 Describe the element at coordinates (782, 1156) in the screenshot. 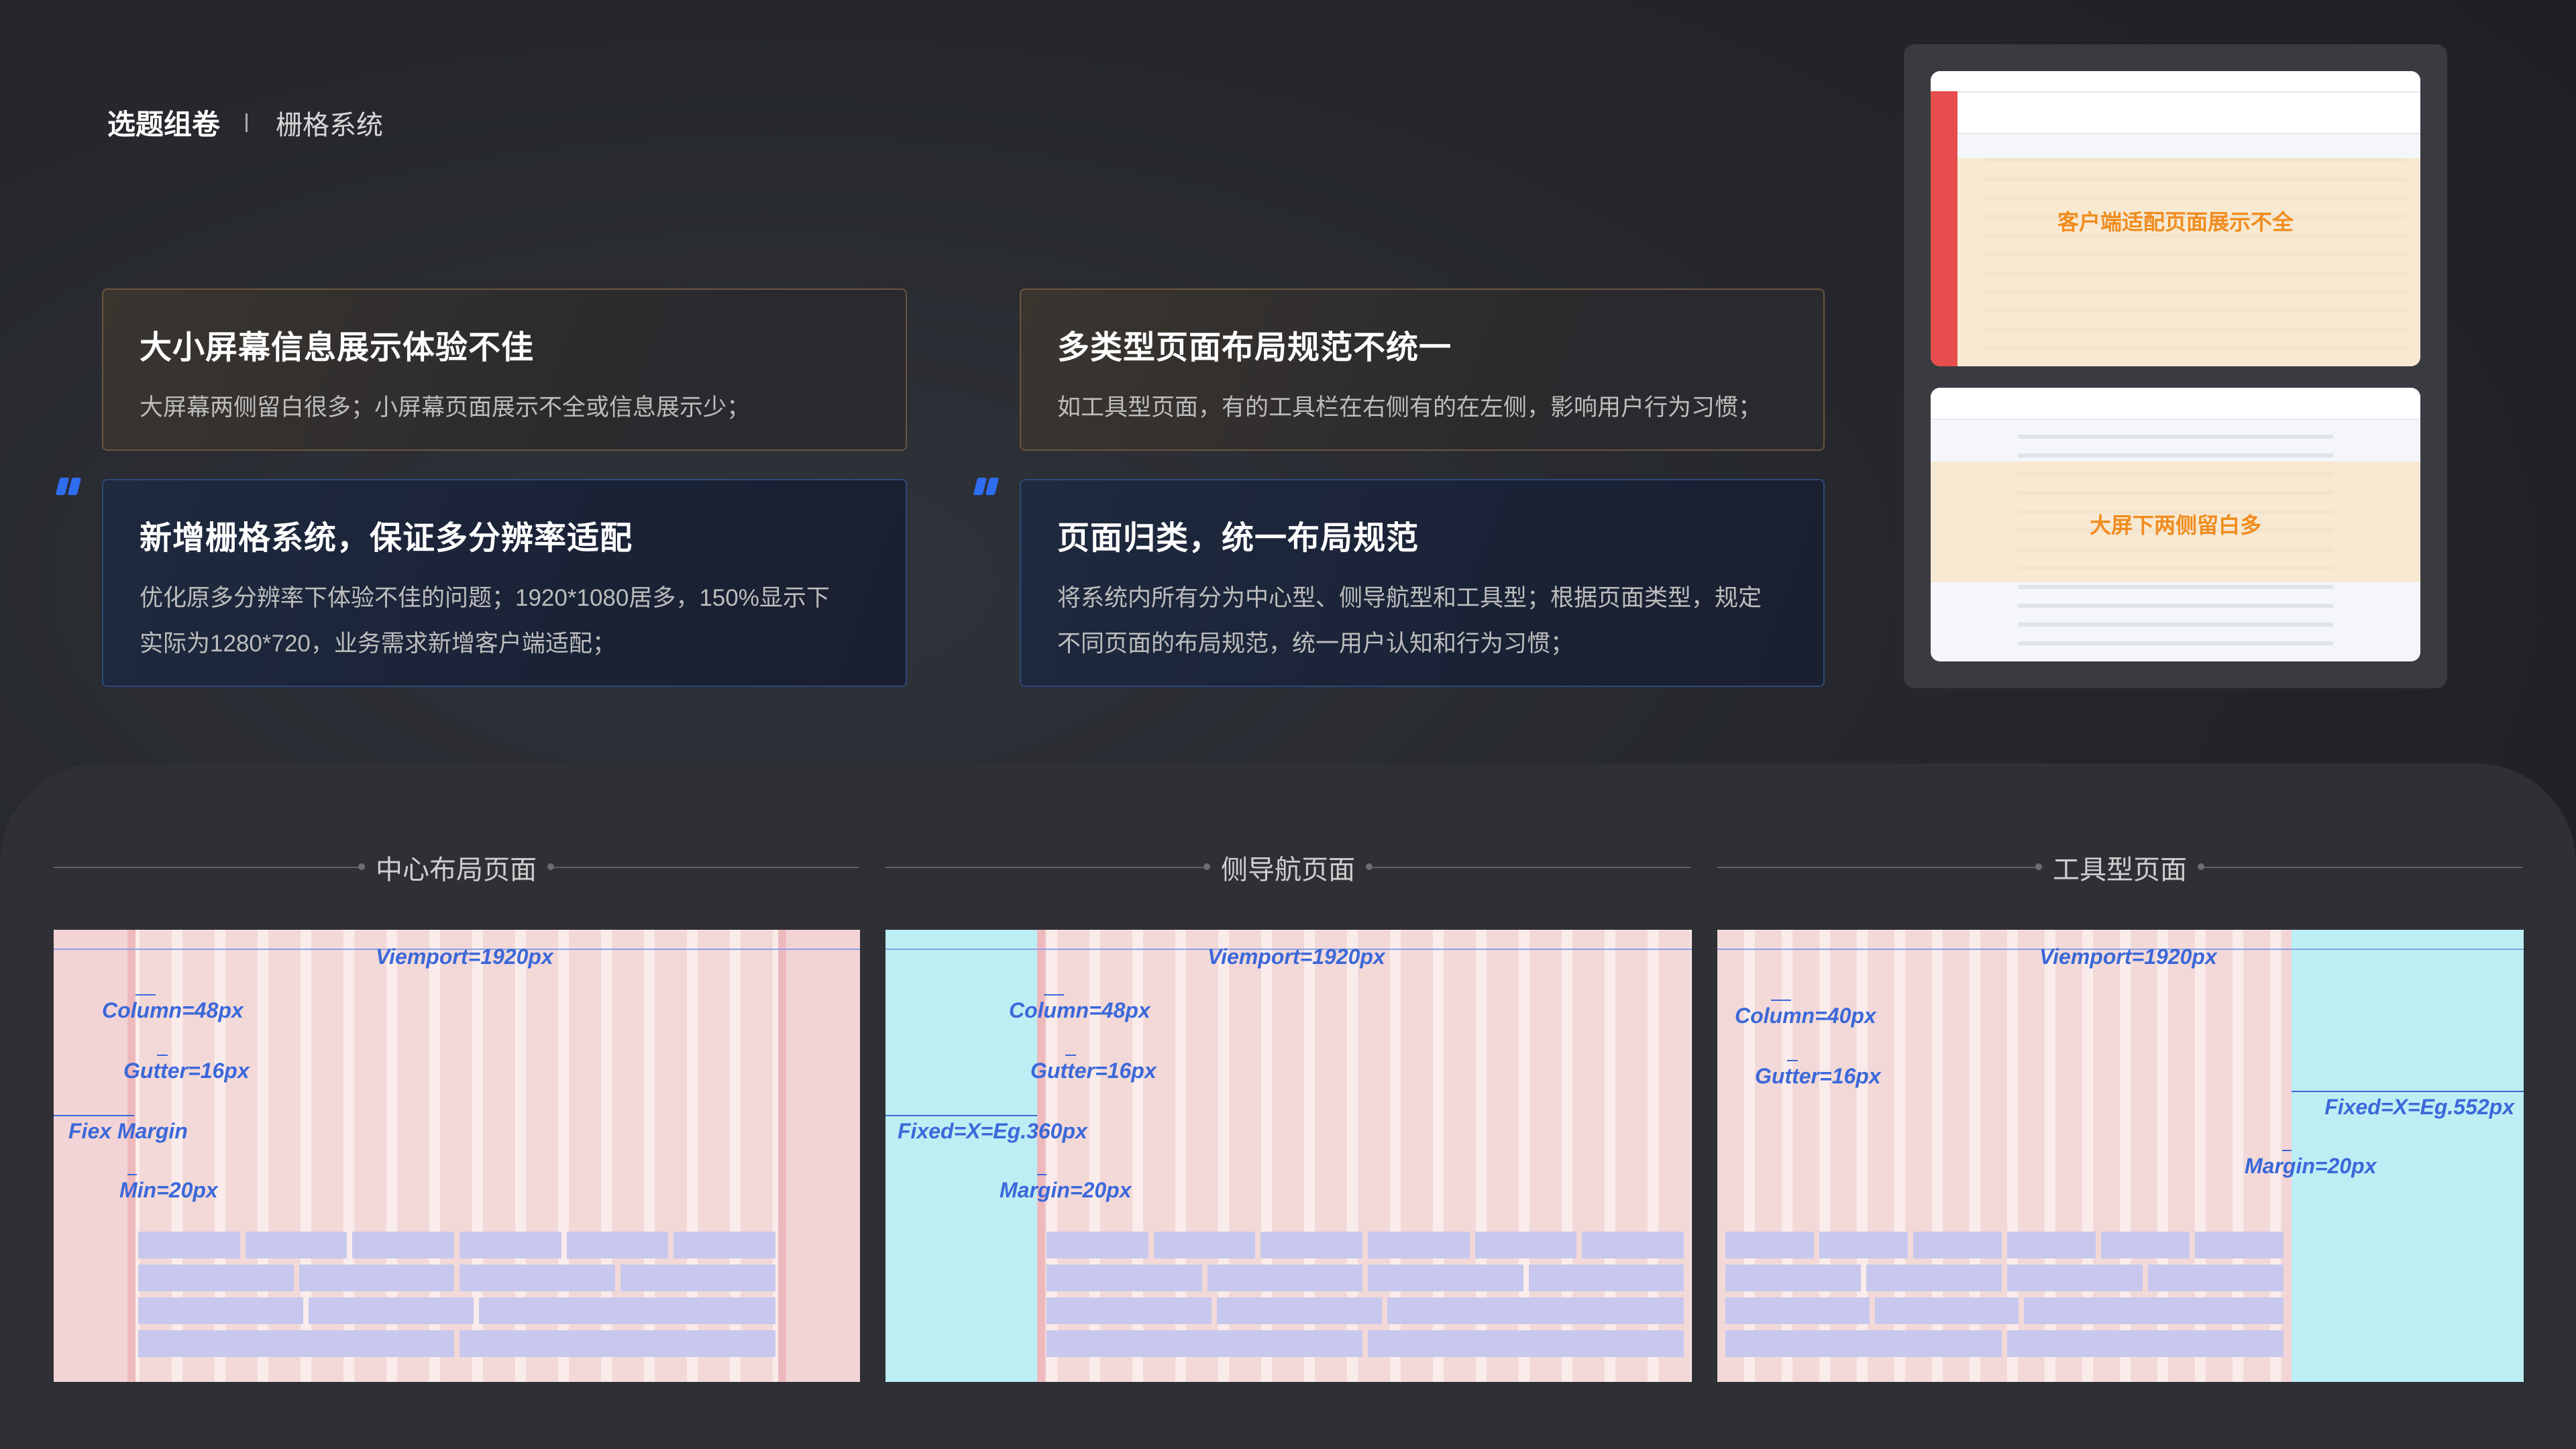

I see `min-margin-right` at that location.